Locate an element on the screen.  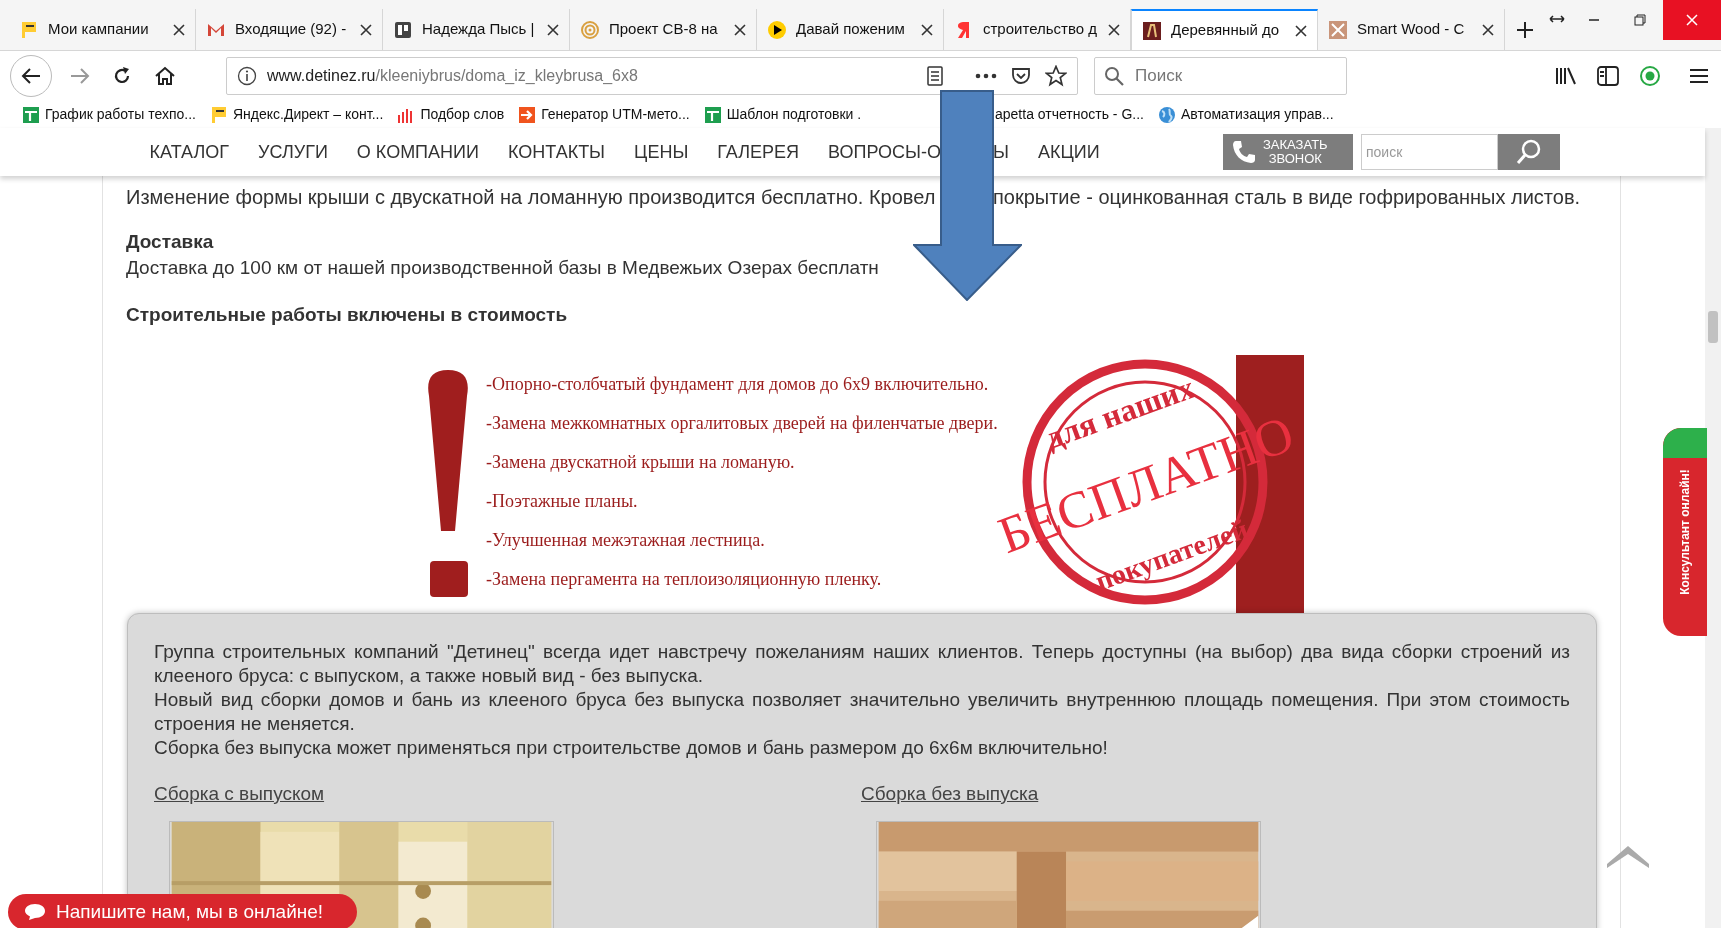
scrollbar-thumb is located at coordinates (1713, 327).